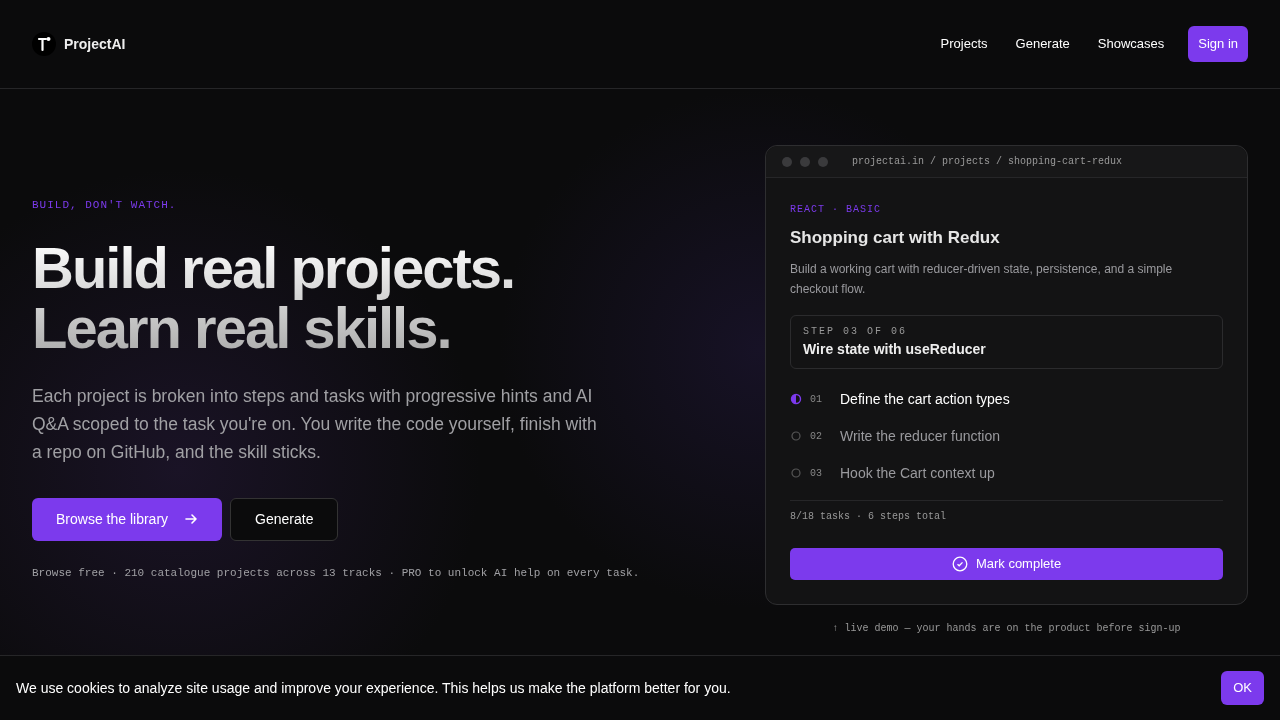  Describe the element at coordinates (1042, 44) in the screenshot. I see `nav-link: Generate` at that location.